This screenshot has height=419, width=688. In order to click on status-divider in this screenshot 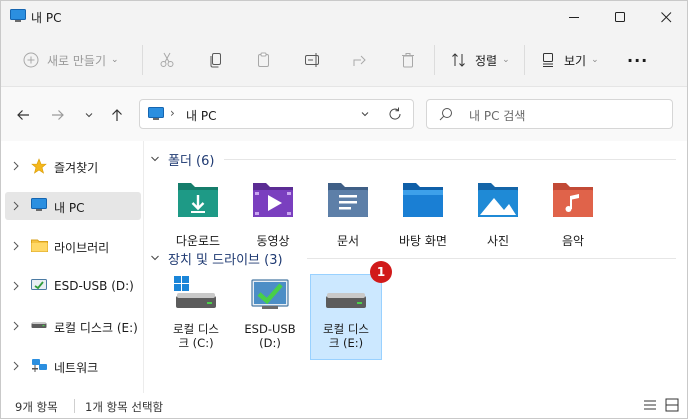, I will do `click(74, 406)`.